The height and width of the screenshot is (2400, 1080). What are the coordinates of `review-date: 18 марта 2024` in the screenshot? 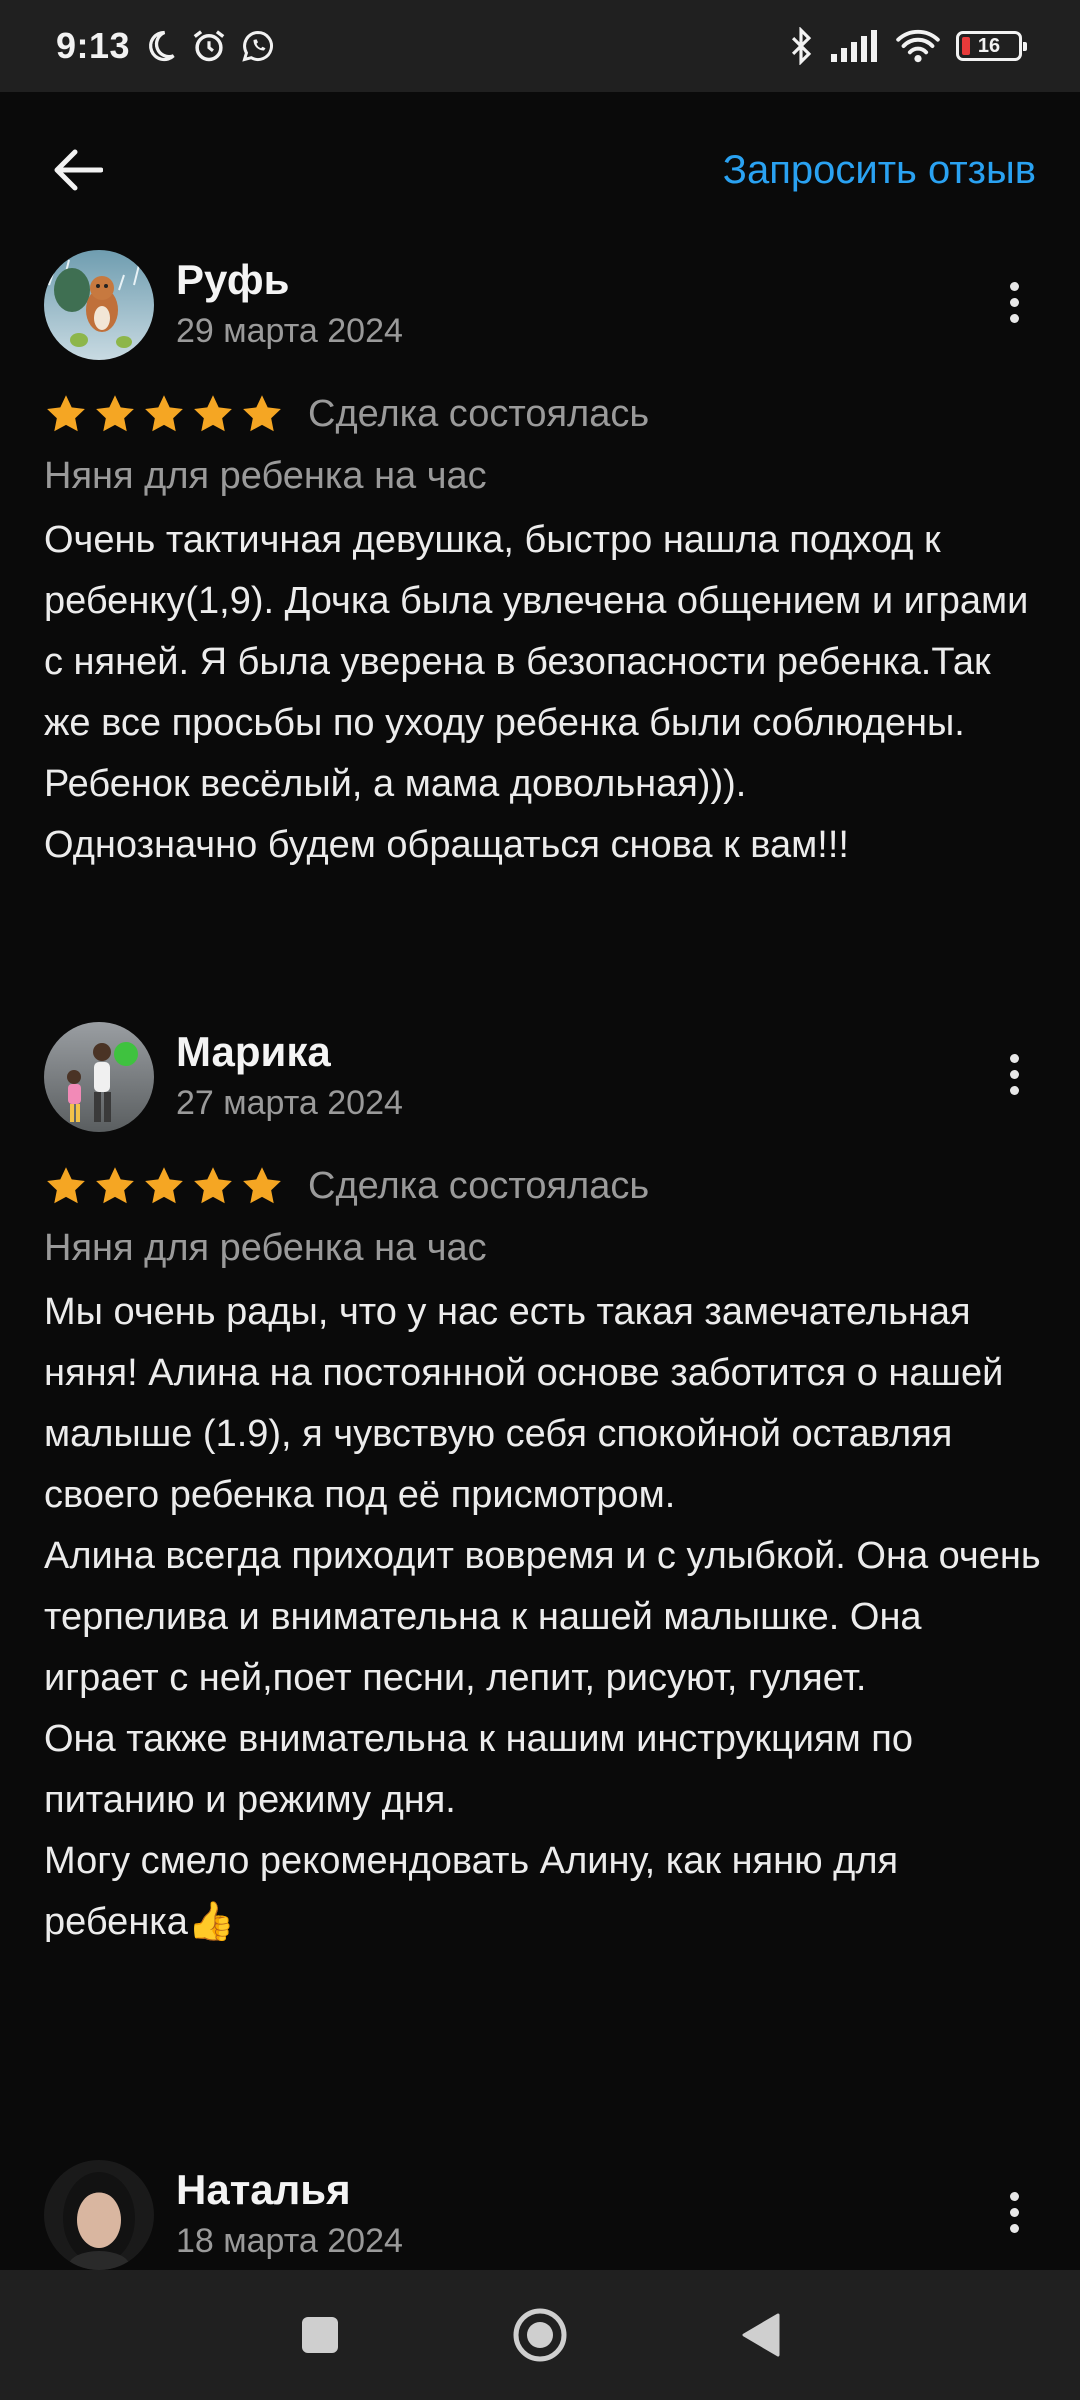 It's located at (289, 2241).